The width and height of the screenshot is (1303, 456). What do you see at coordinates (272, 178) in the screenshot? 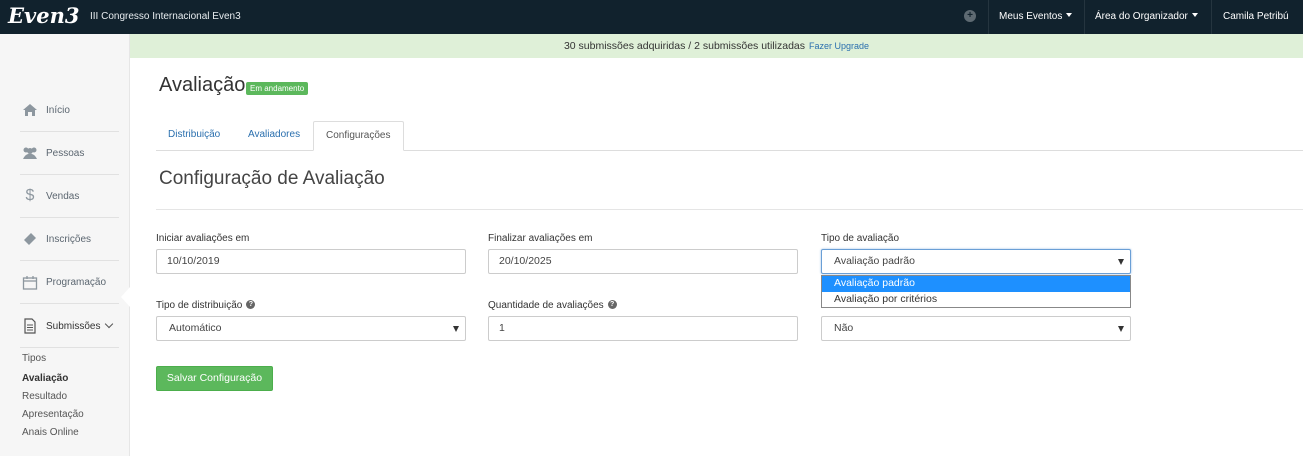
I see `section-title: Configuração de Avaliação` at bounding box center [272, 178].